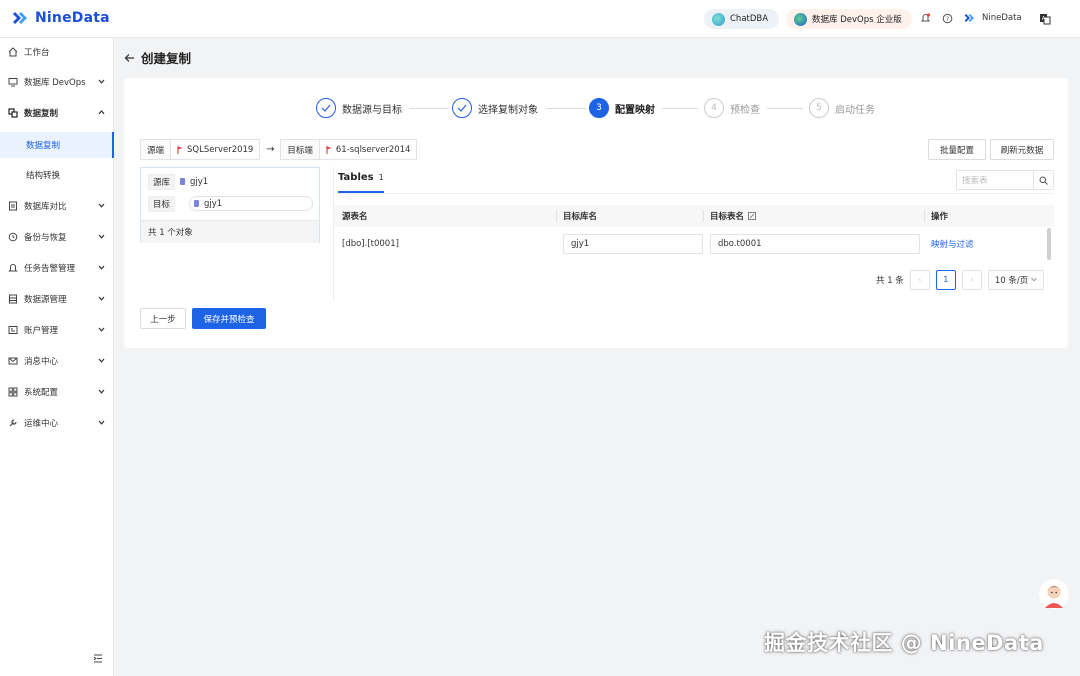  Describe the element at coordinates (752, 216) in the screenshot. I see `edit-icon` at that location.